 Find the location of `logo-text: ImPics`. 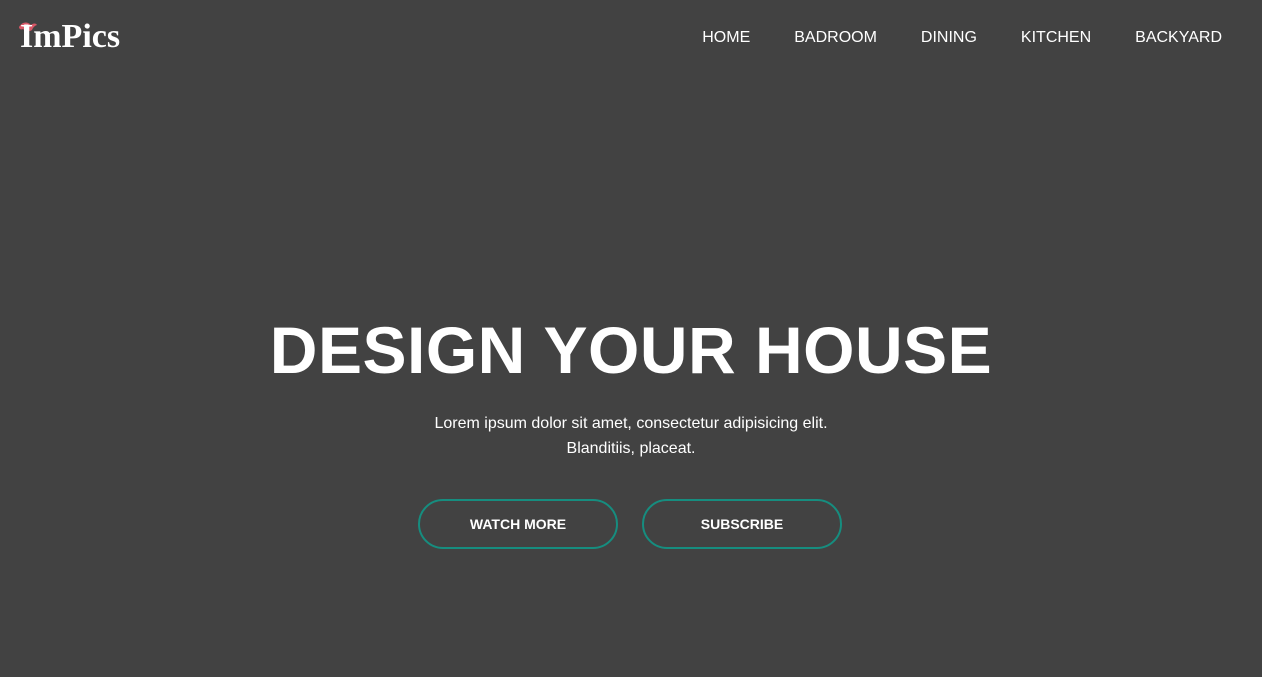

logo-text: ImPics is located at coordinates (70, 36).